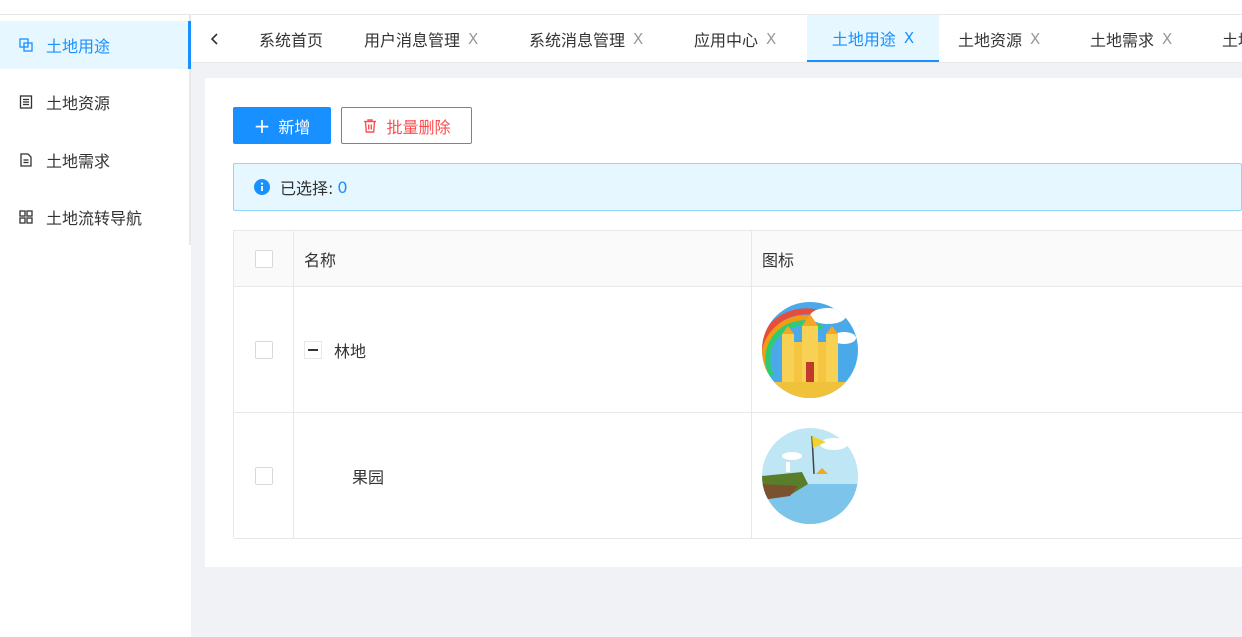 The width and height of the screenshot is (1242, 637). Describe the element at coordinates (26, 217) in the screenshot. I see `grid-icon` at that location.